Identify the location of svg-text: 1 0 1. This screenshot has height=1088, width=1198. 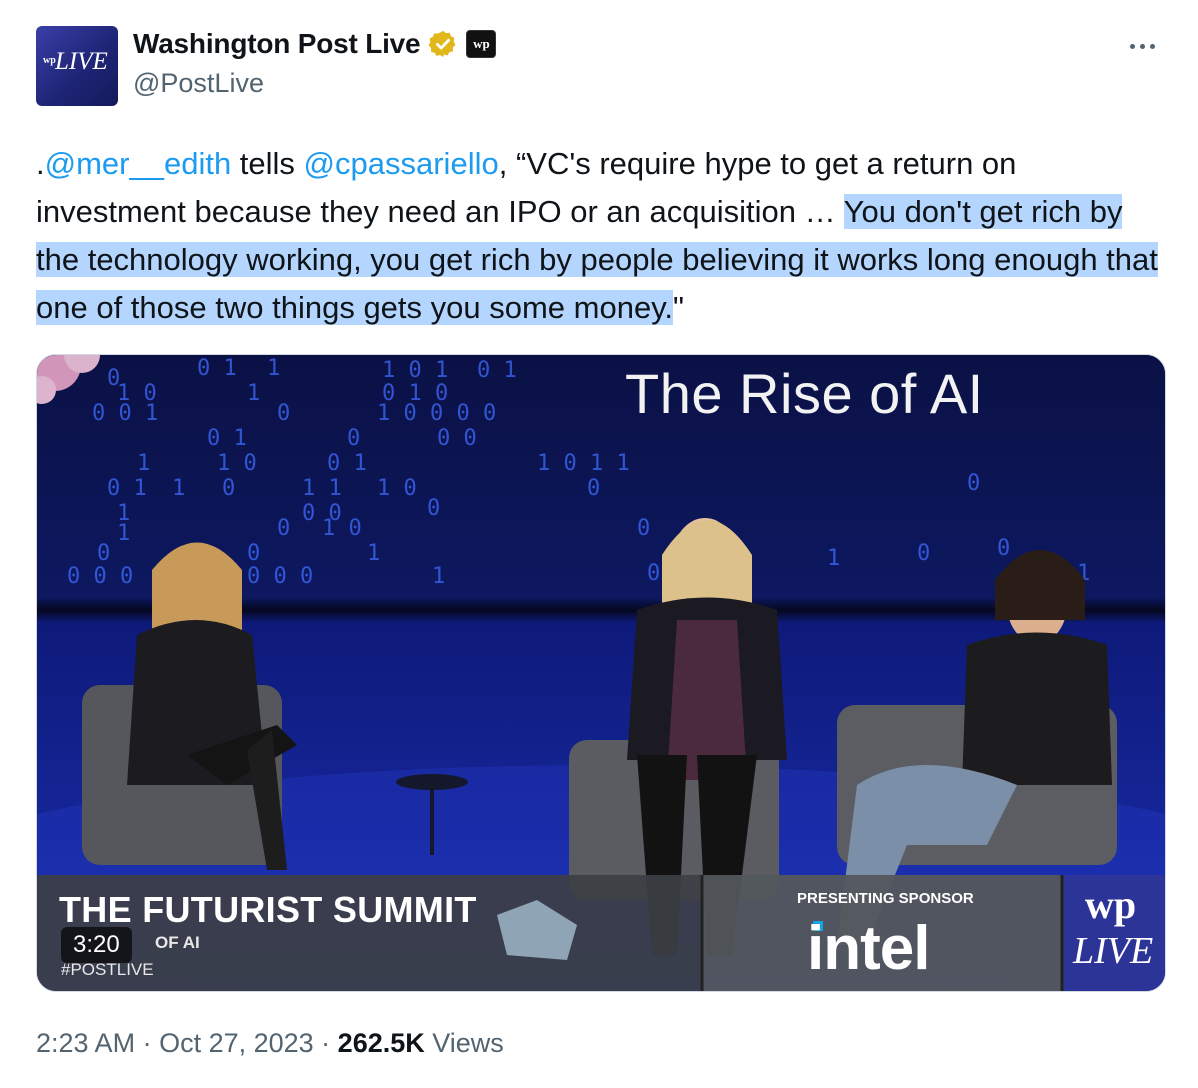
(415, 370).